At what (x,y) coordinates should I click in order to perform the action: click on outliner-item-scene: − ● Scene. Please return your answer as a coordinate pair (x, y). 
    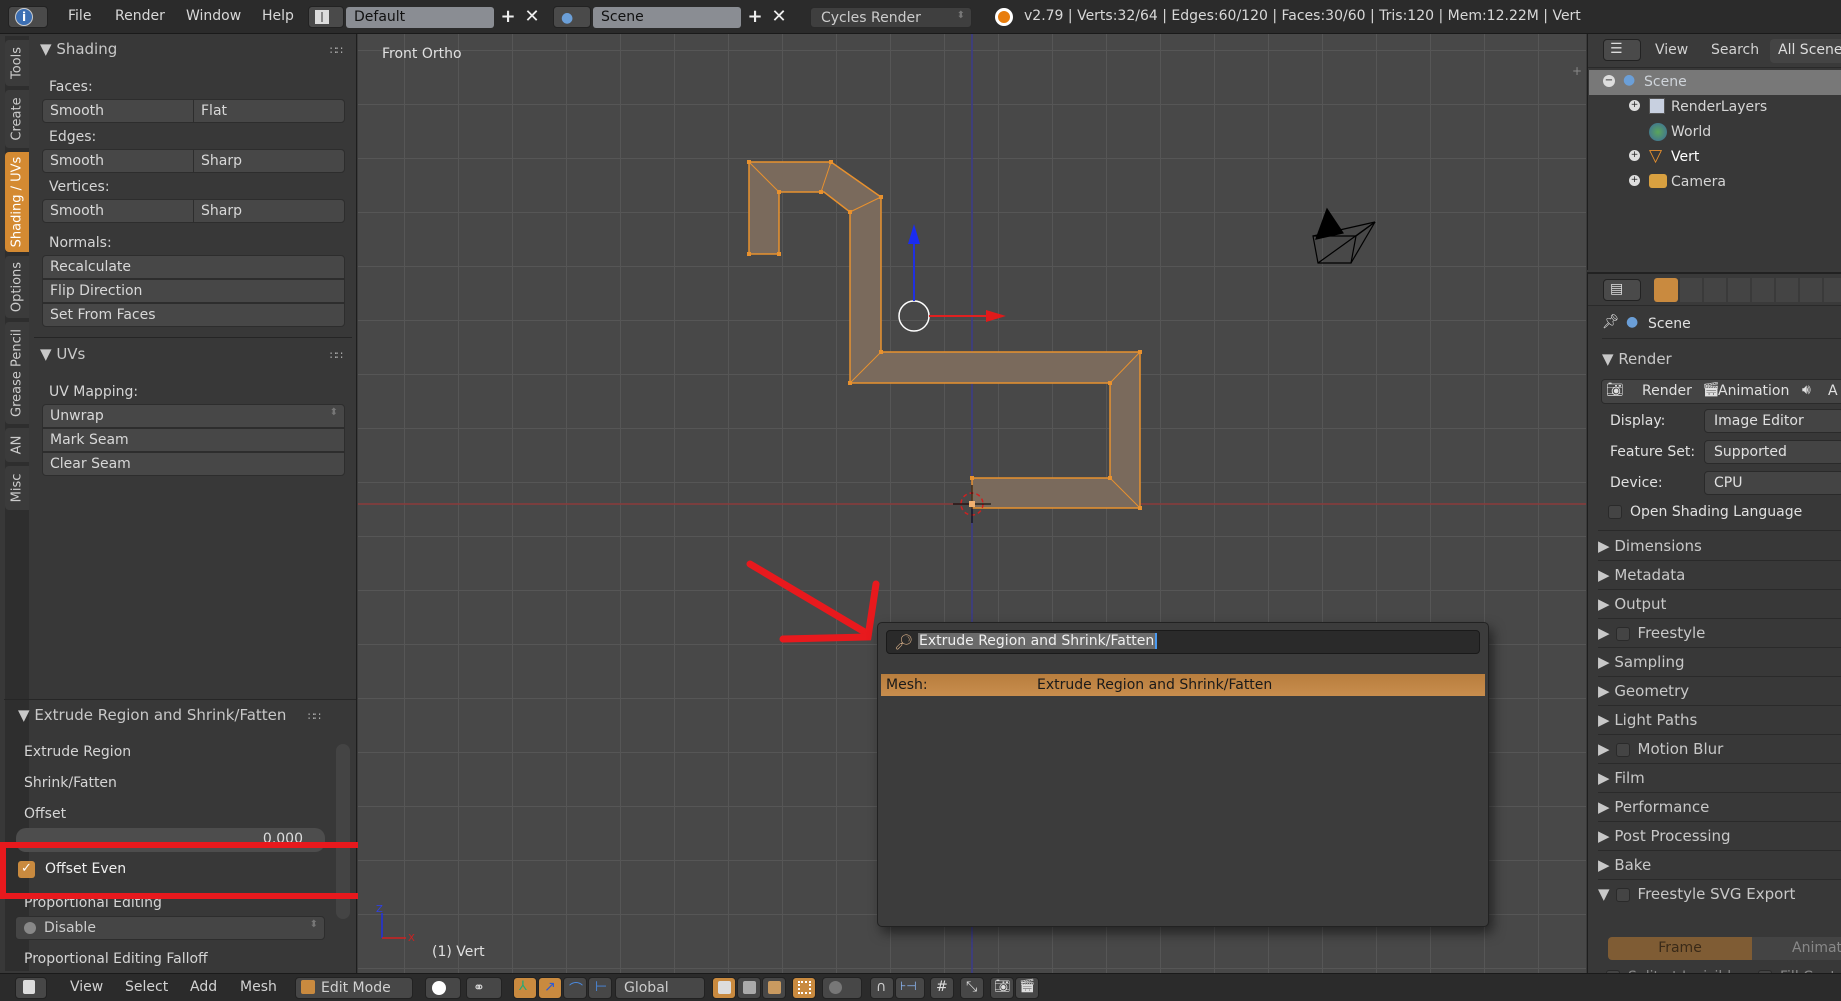
    Looking at the image, I should click on (1715, 82).